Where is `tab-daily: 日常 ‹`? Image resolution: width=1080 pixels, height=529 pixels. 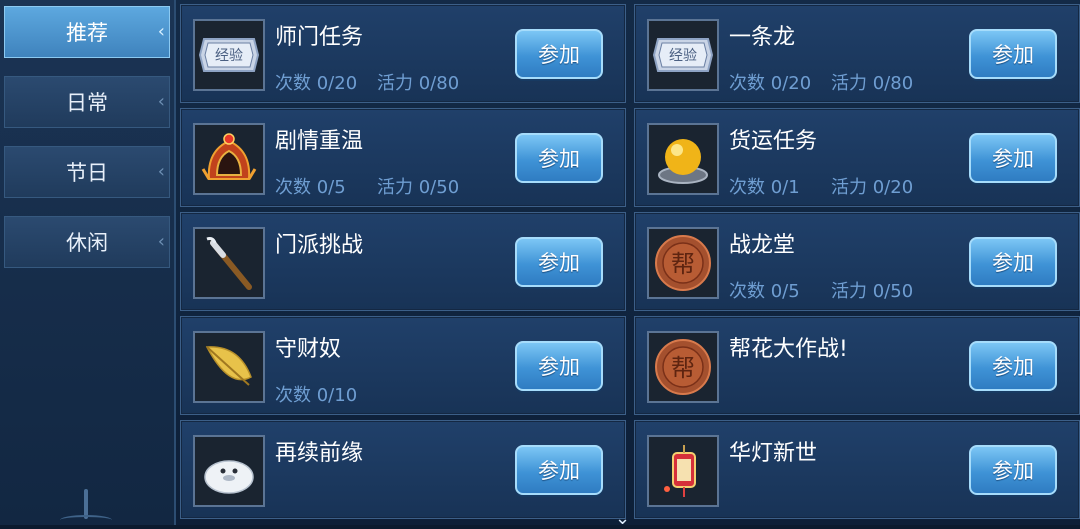 tab-daily: 日常 ‹ is located at coordinates (87, 102).